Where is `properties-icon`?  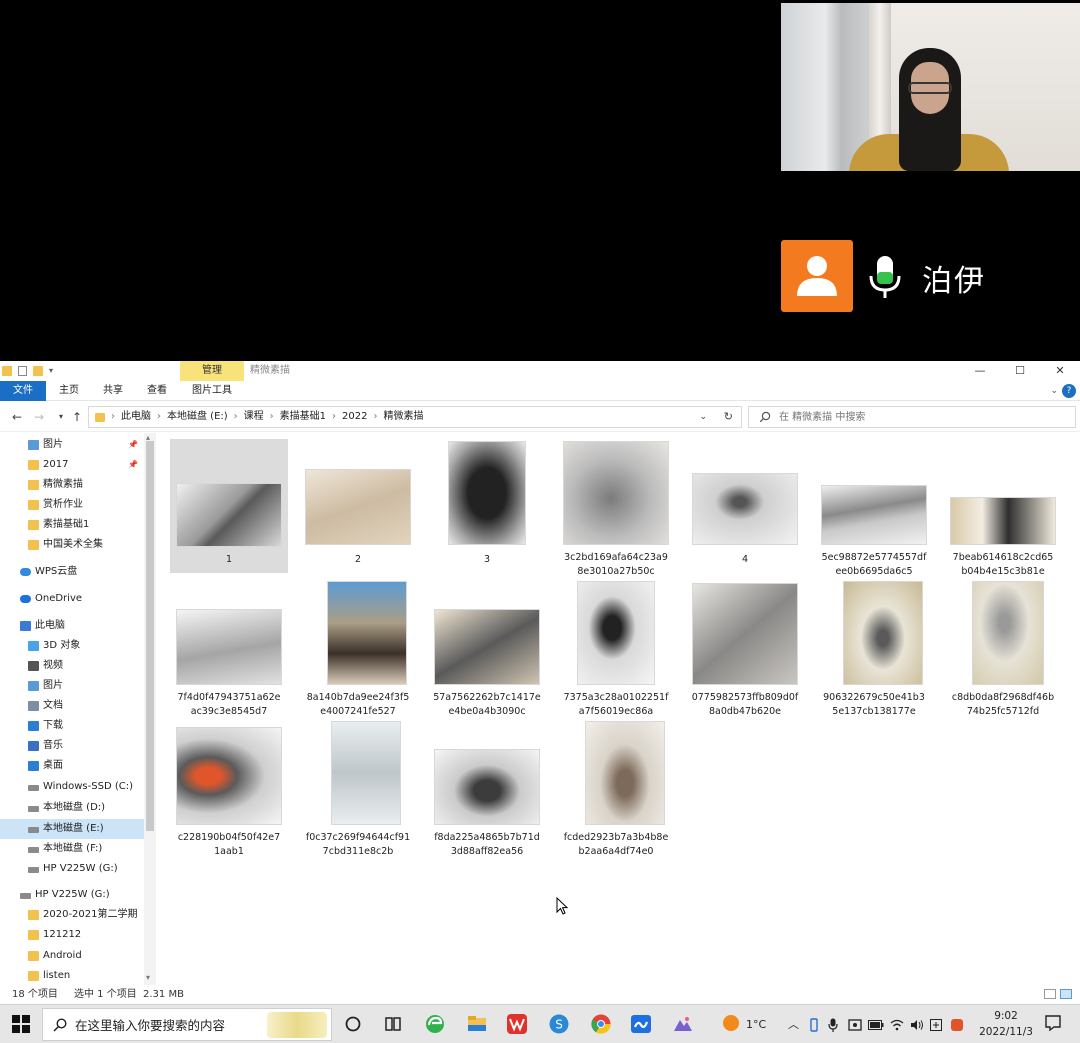 properties-icon is located at coordinates (22, 371).